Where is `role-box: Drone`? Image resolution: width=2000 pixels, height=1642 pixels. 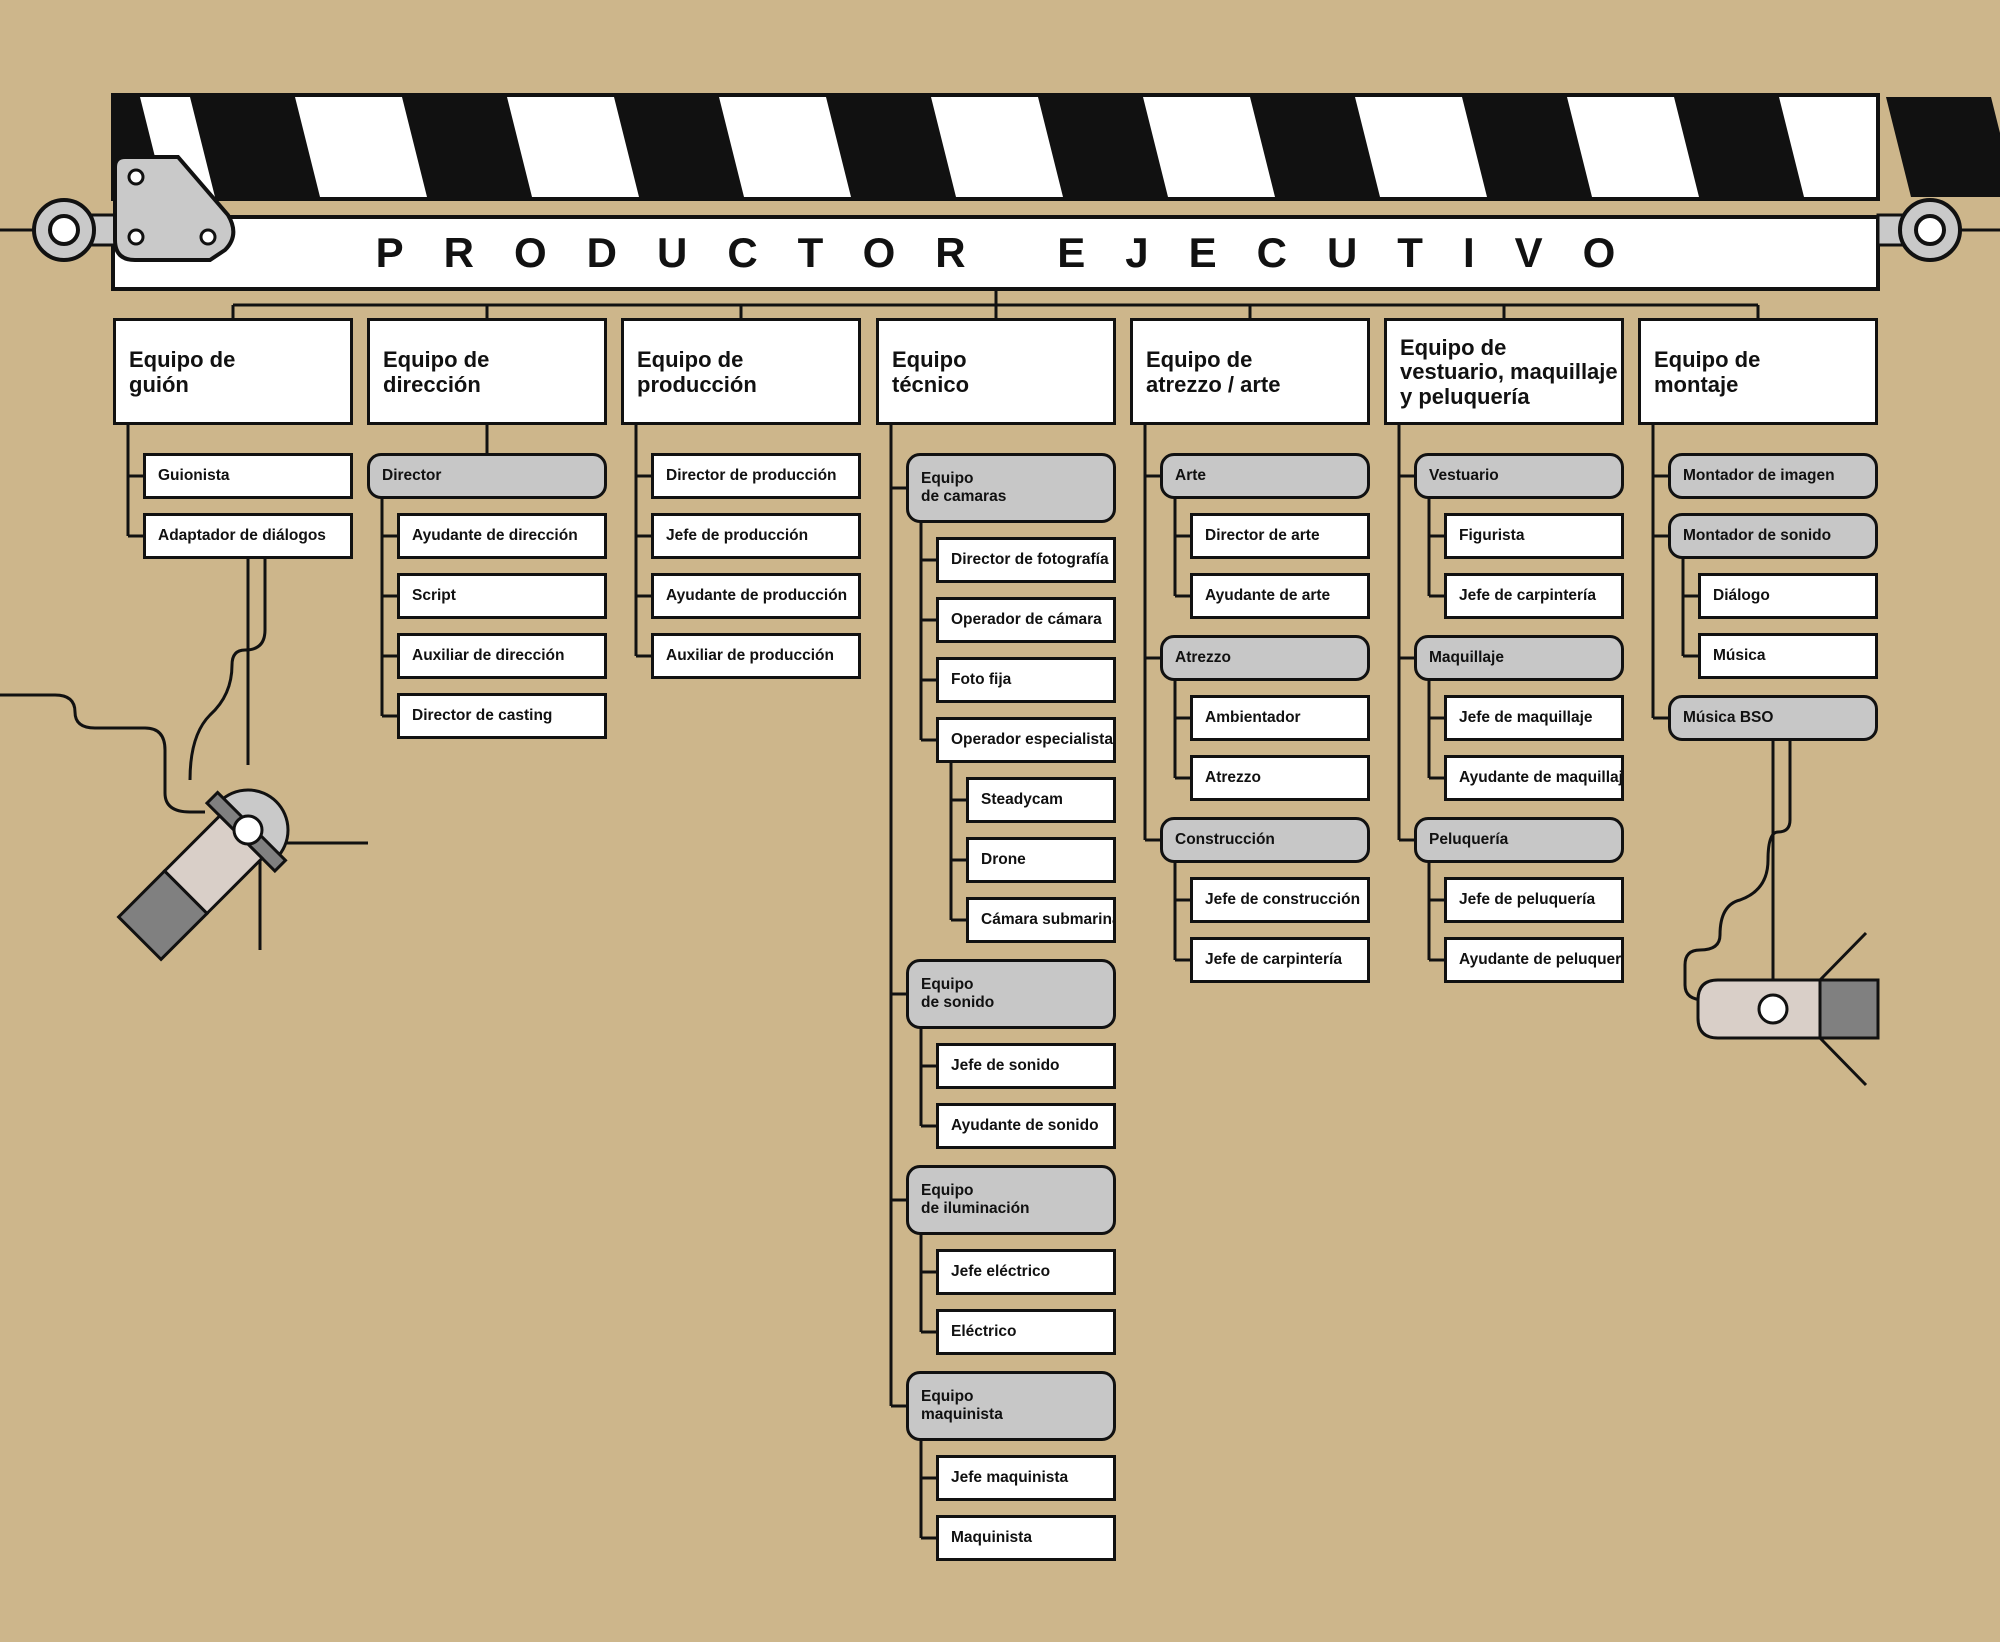 role-box: Drone is located at coordinates (1041, 860).